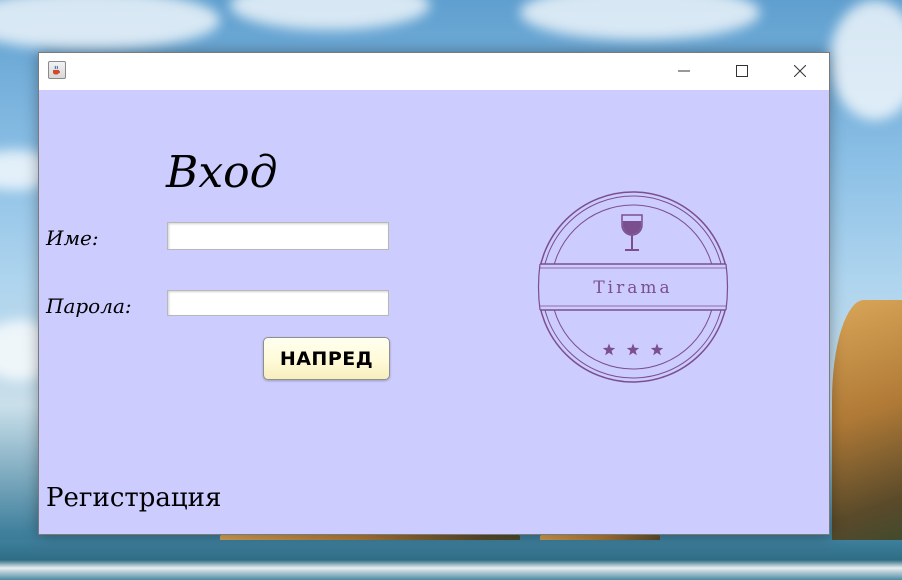 The image size is (902, 580). What do you see at coordinates (222, 172) in the screenshot?
I see `page-title: Вход` at bounding box center [222, 172].